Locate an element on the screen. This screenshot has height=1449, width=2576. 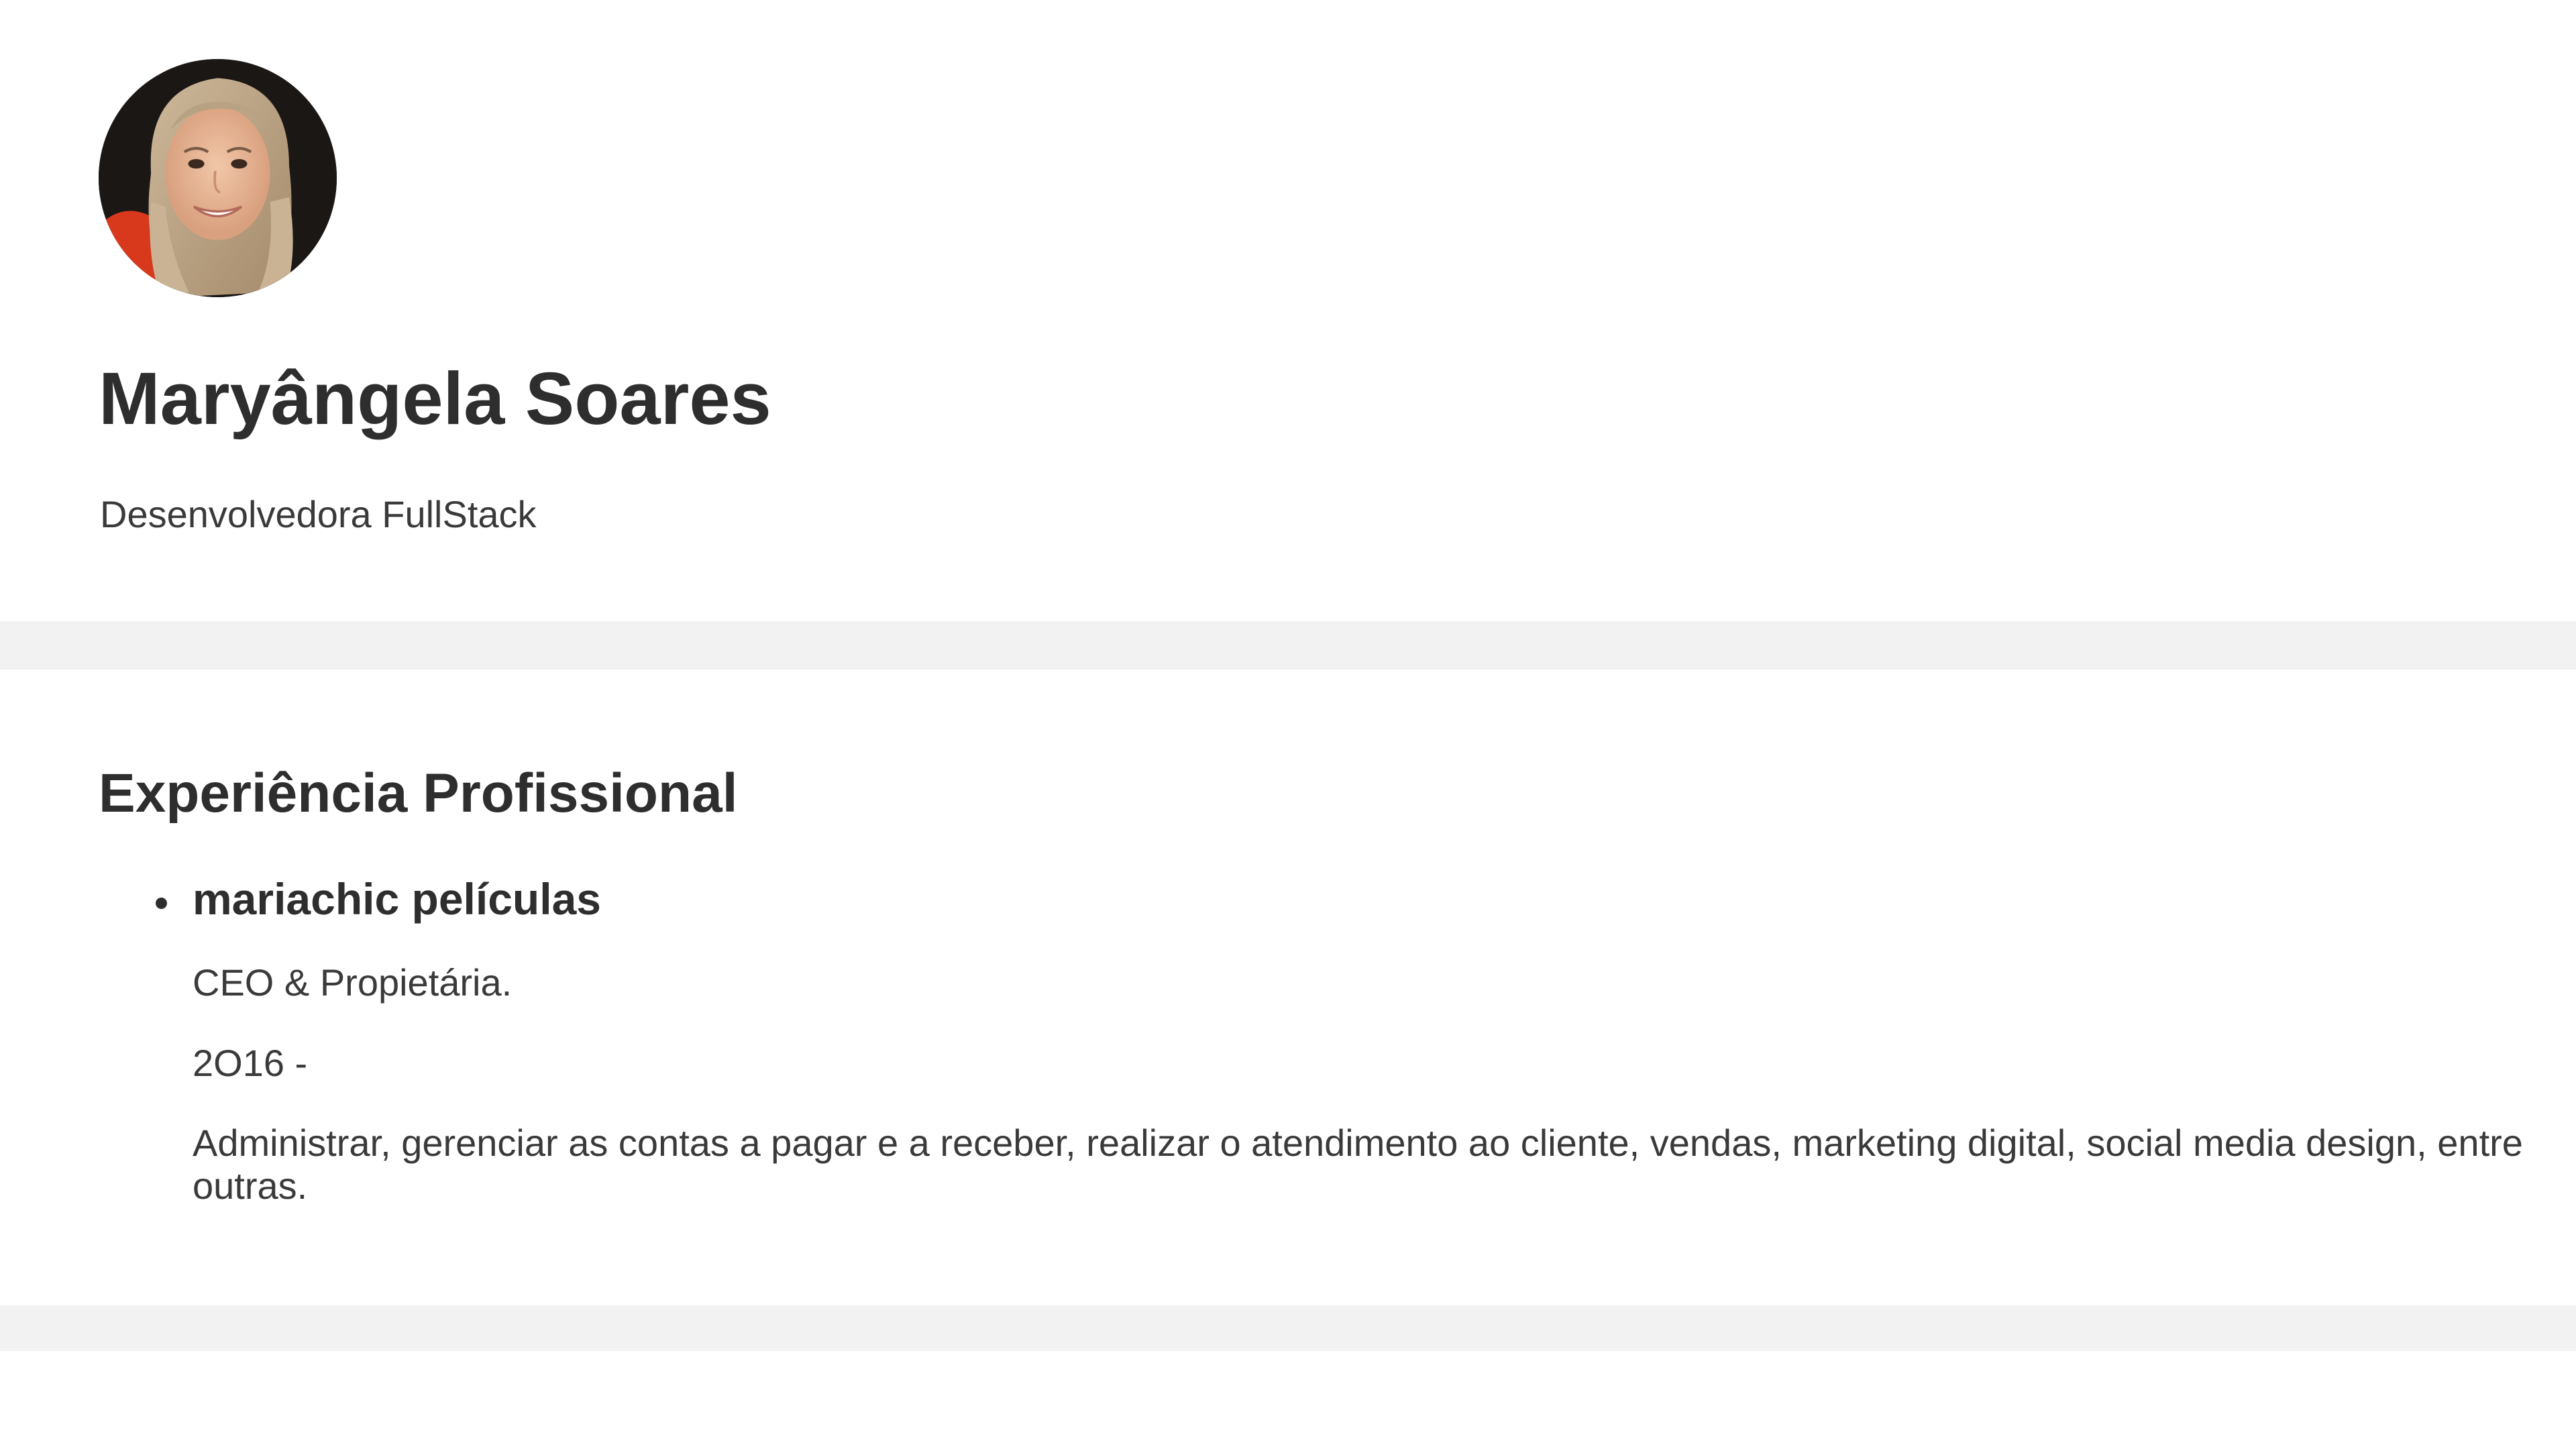
avatar is located at coordinates (218, 178).